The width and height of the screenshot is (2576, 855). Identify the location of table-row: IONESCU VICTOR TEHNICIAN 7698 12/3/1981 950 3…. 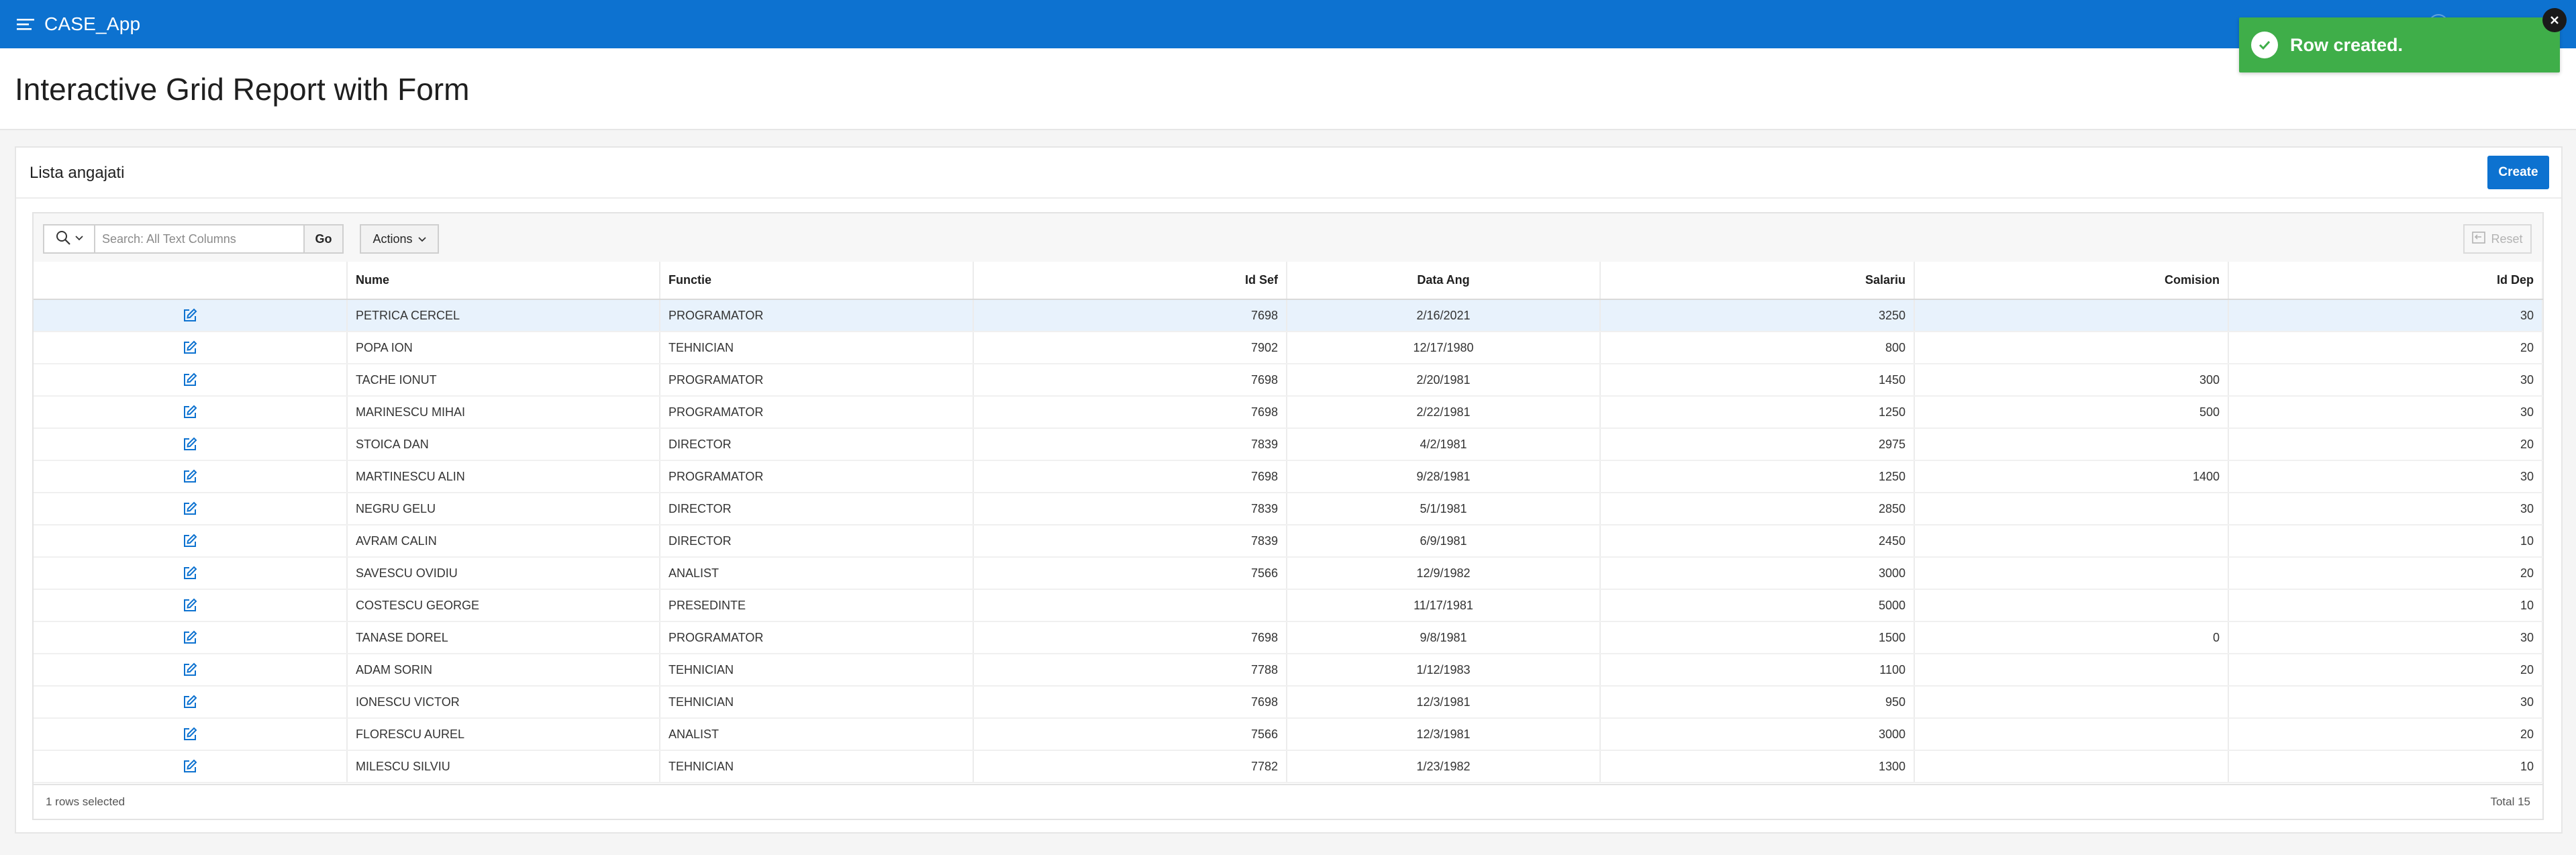
(1288, 702).